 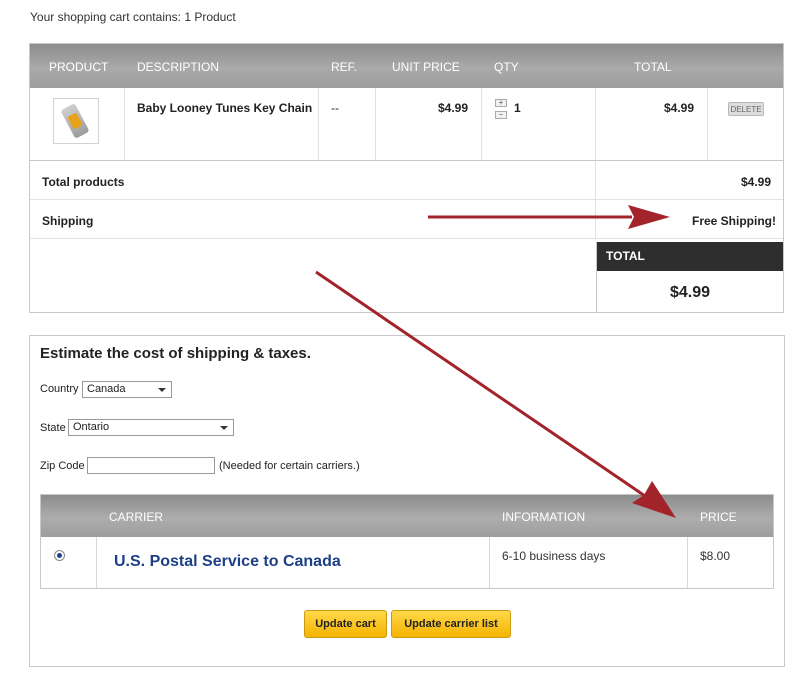 I want to click on delete-button: DELETE, so click(x=746, y=109).